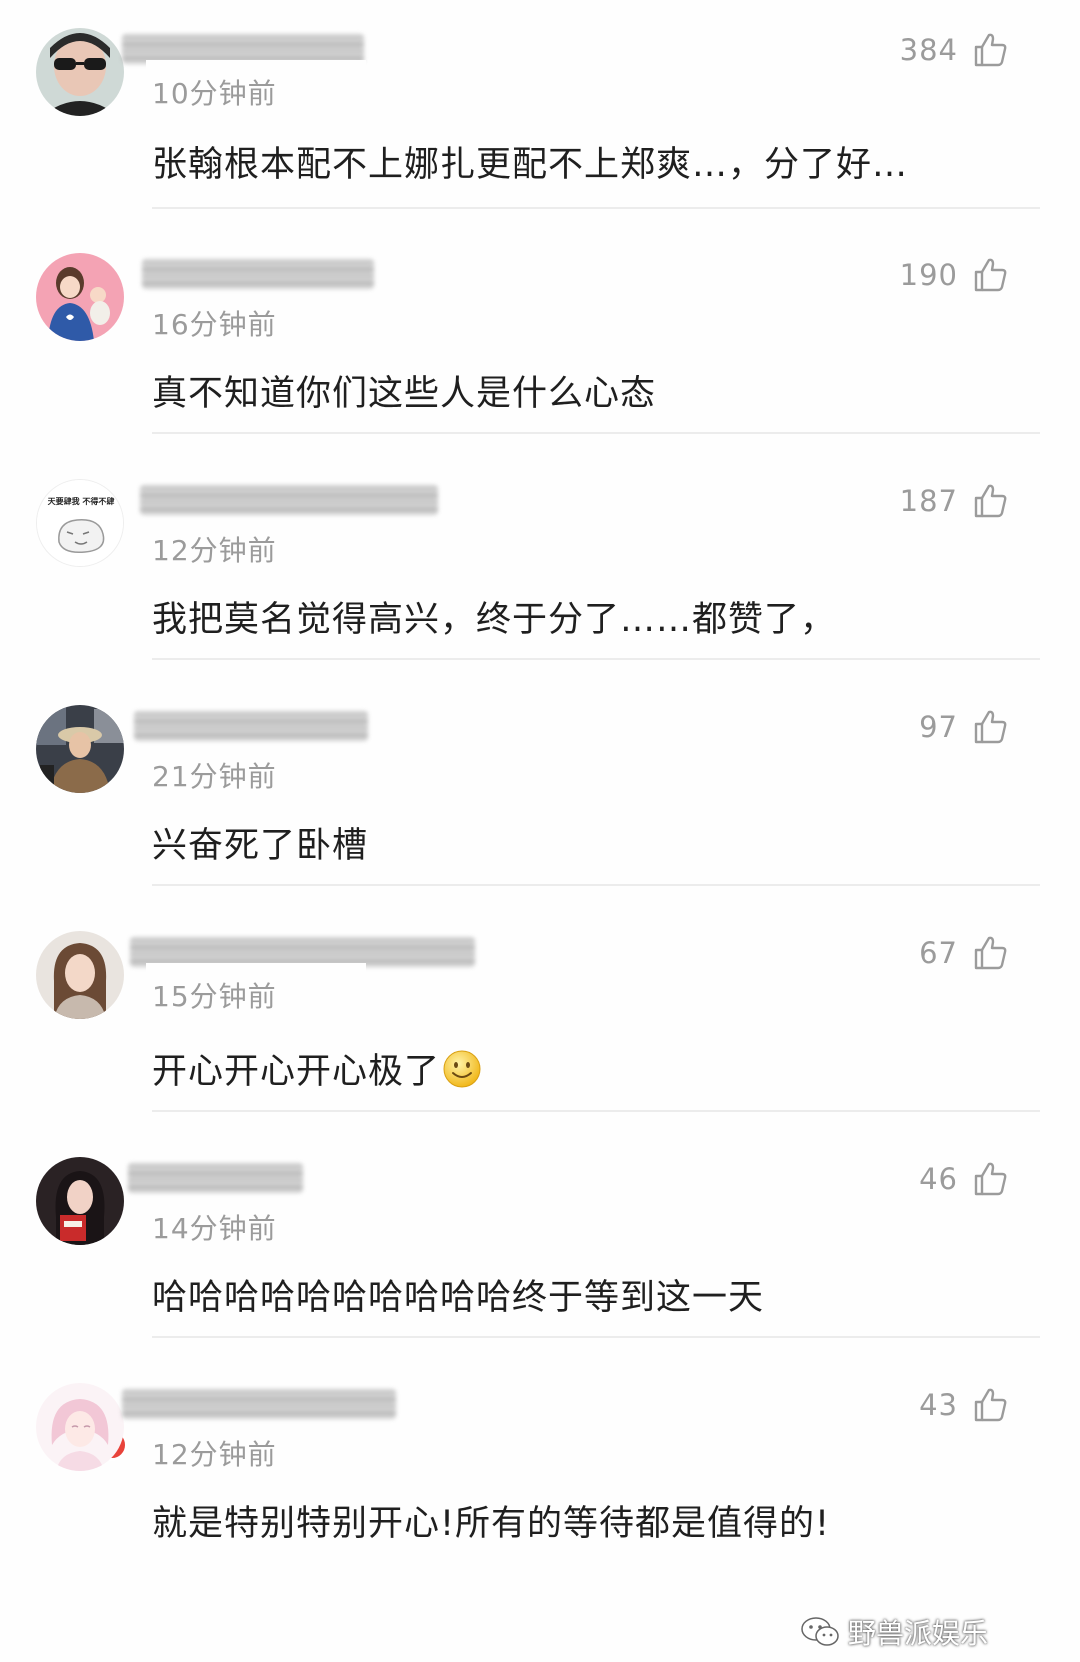 The width and height of the screenshot is (1080, 1662). I want to click on like-button: 46, so click(964, 1179).